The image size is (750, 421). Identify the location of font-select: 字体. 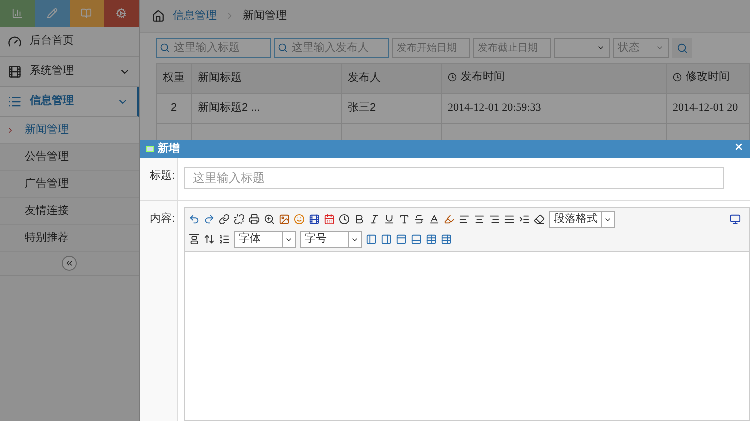
(265, 239).